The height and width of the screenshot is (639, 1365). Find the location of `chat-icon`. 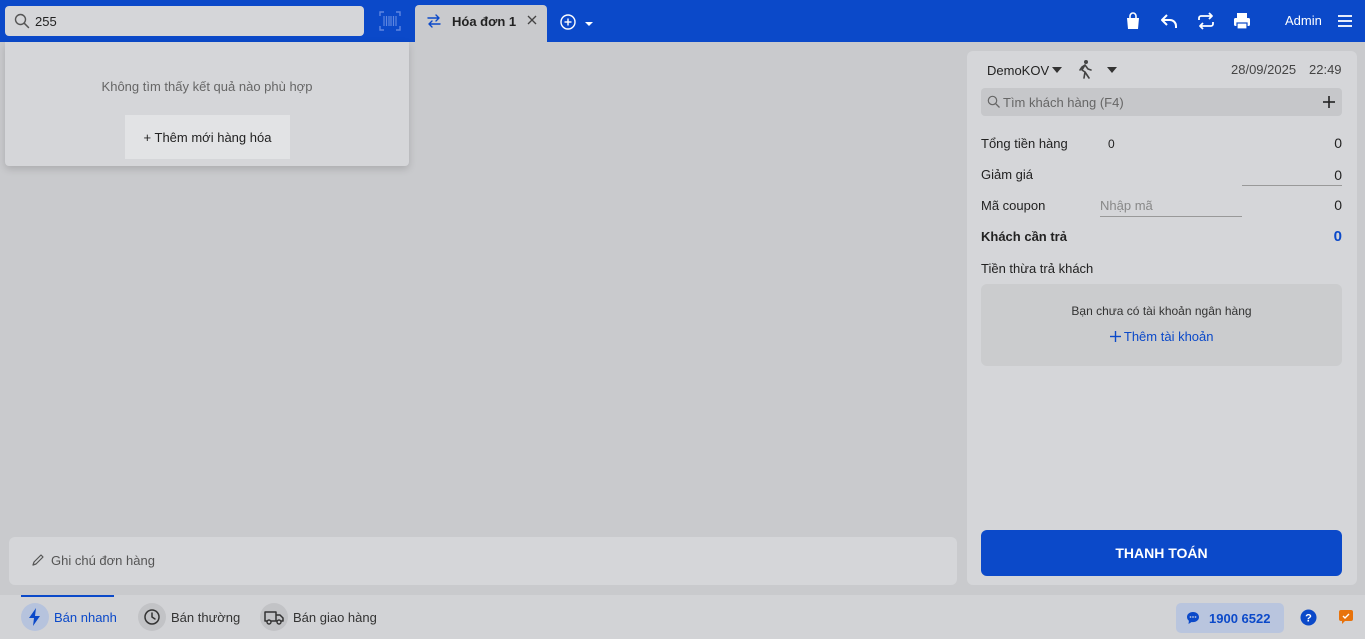

chat-icon is located at coordinates (1193, 618).